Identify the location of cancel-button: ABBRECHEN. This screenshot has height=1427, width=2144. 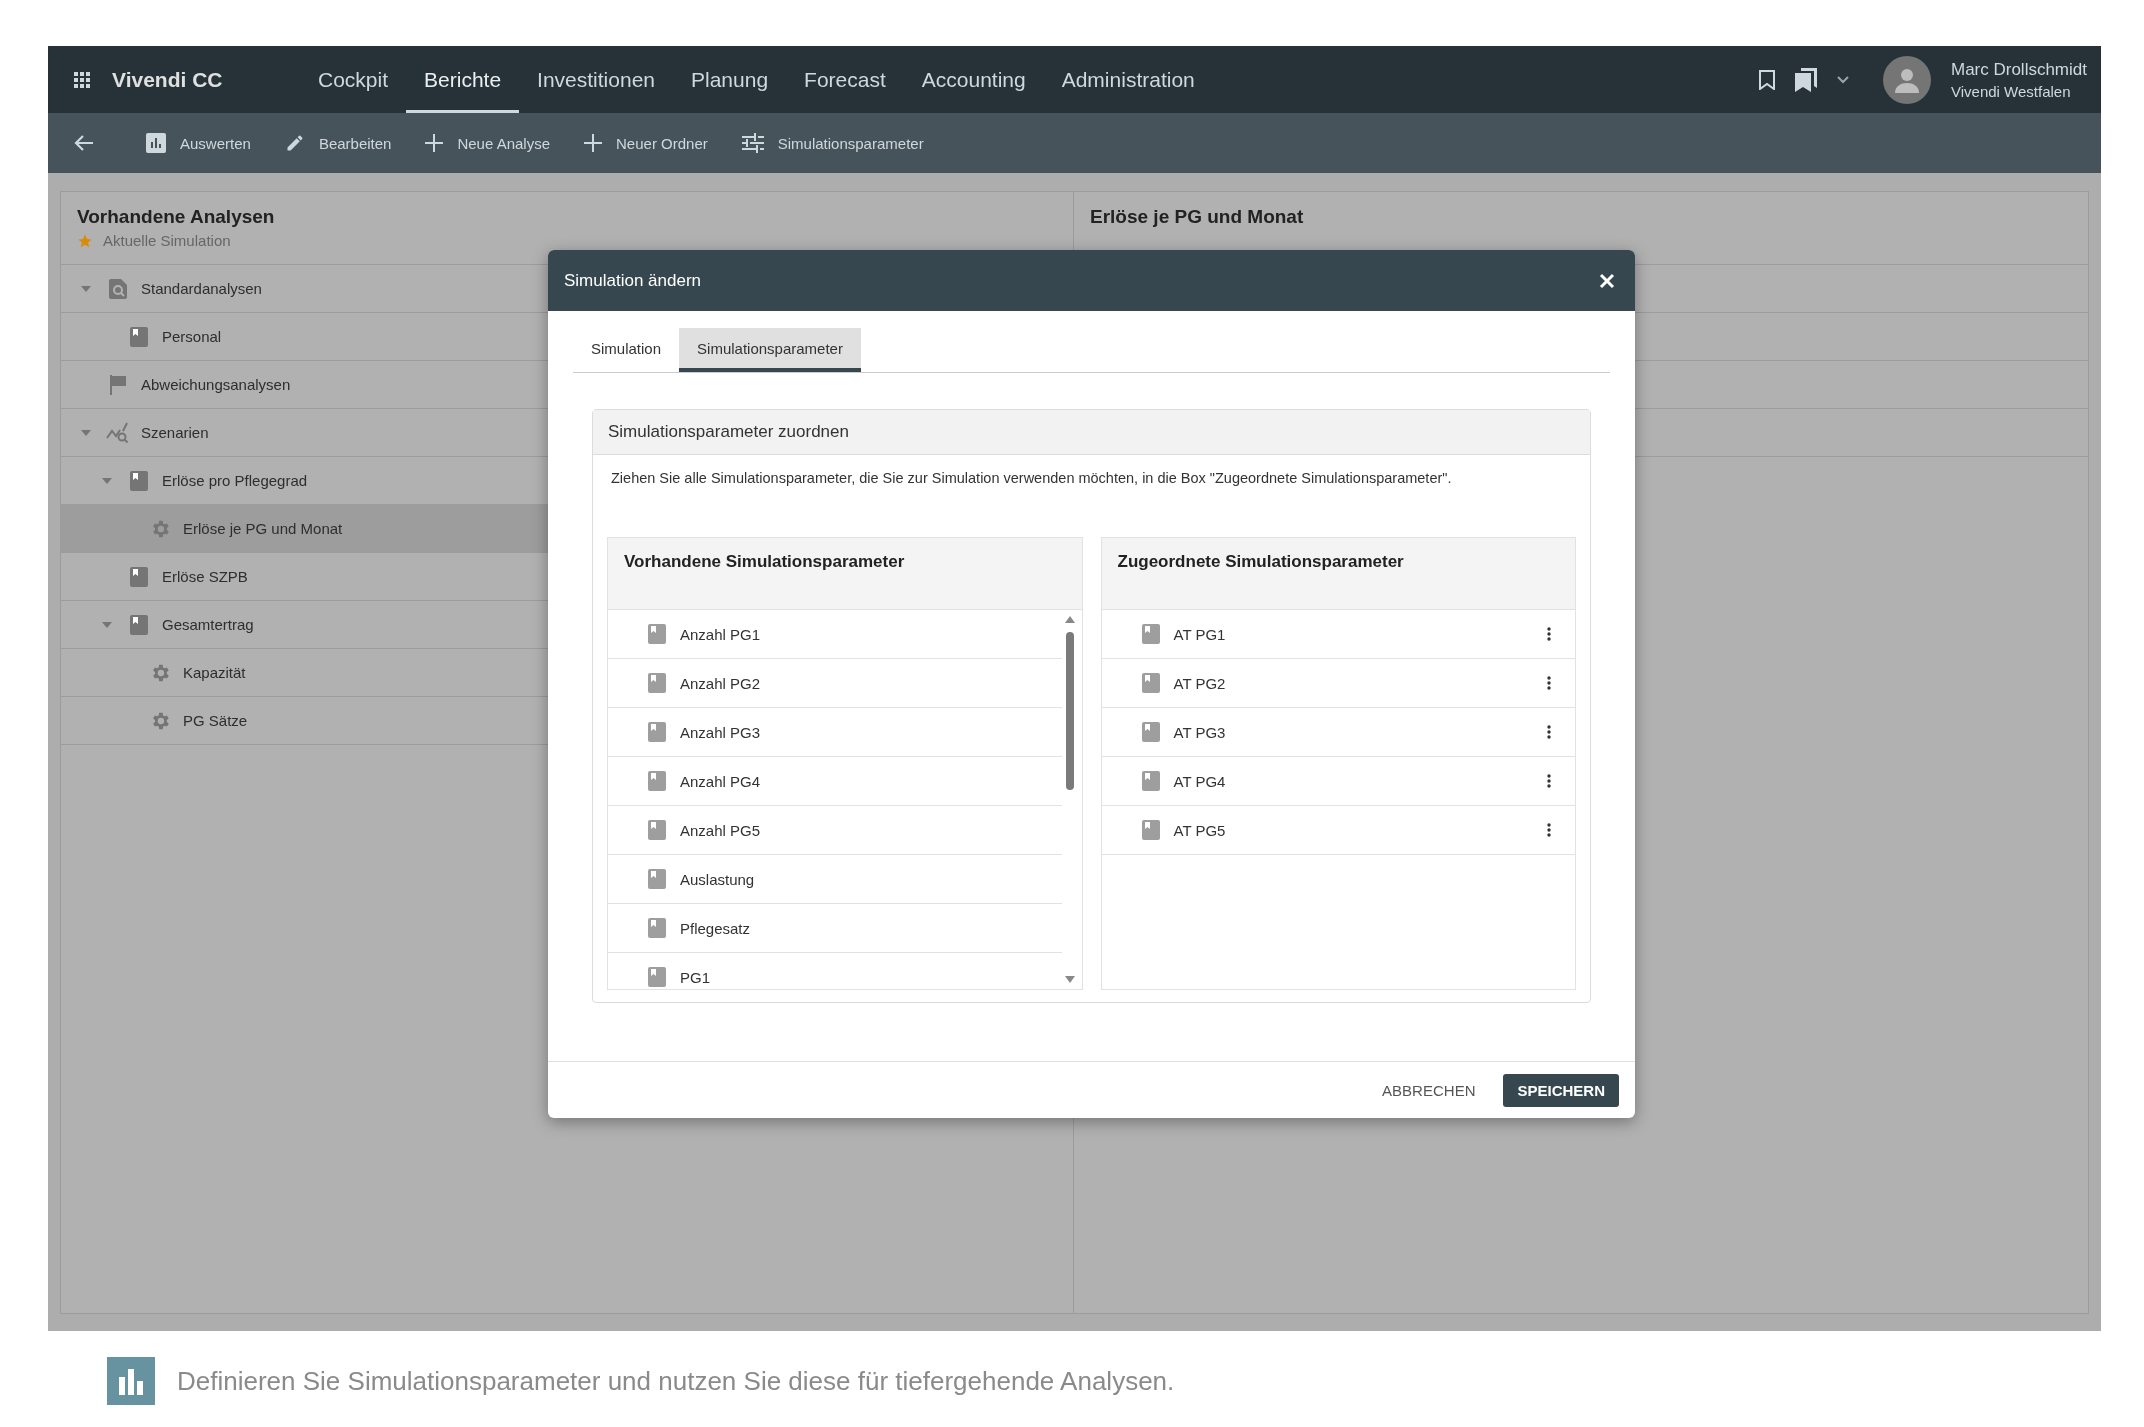
(1429, 1090).